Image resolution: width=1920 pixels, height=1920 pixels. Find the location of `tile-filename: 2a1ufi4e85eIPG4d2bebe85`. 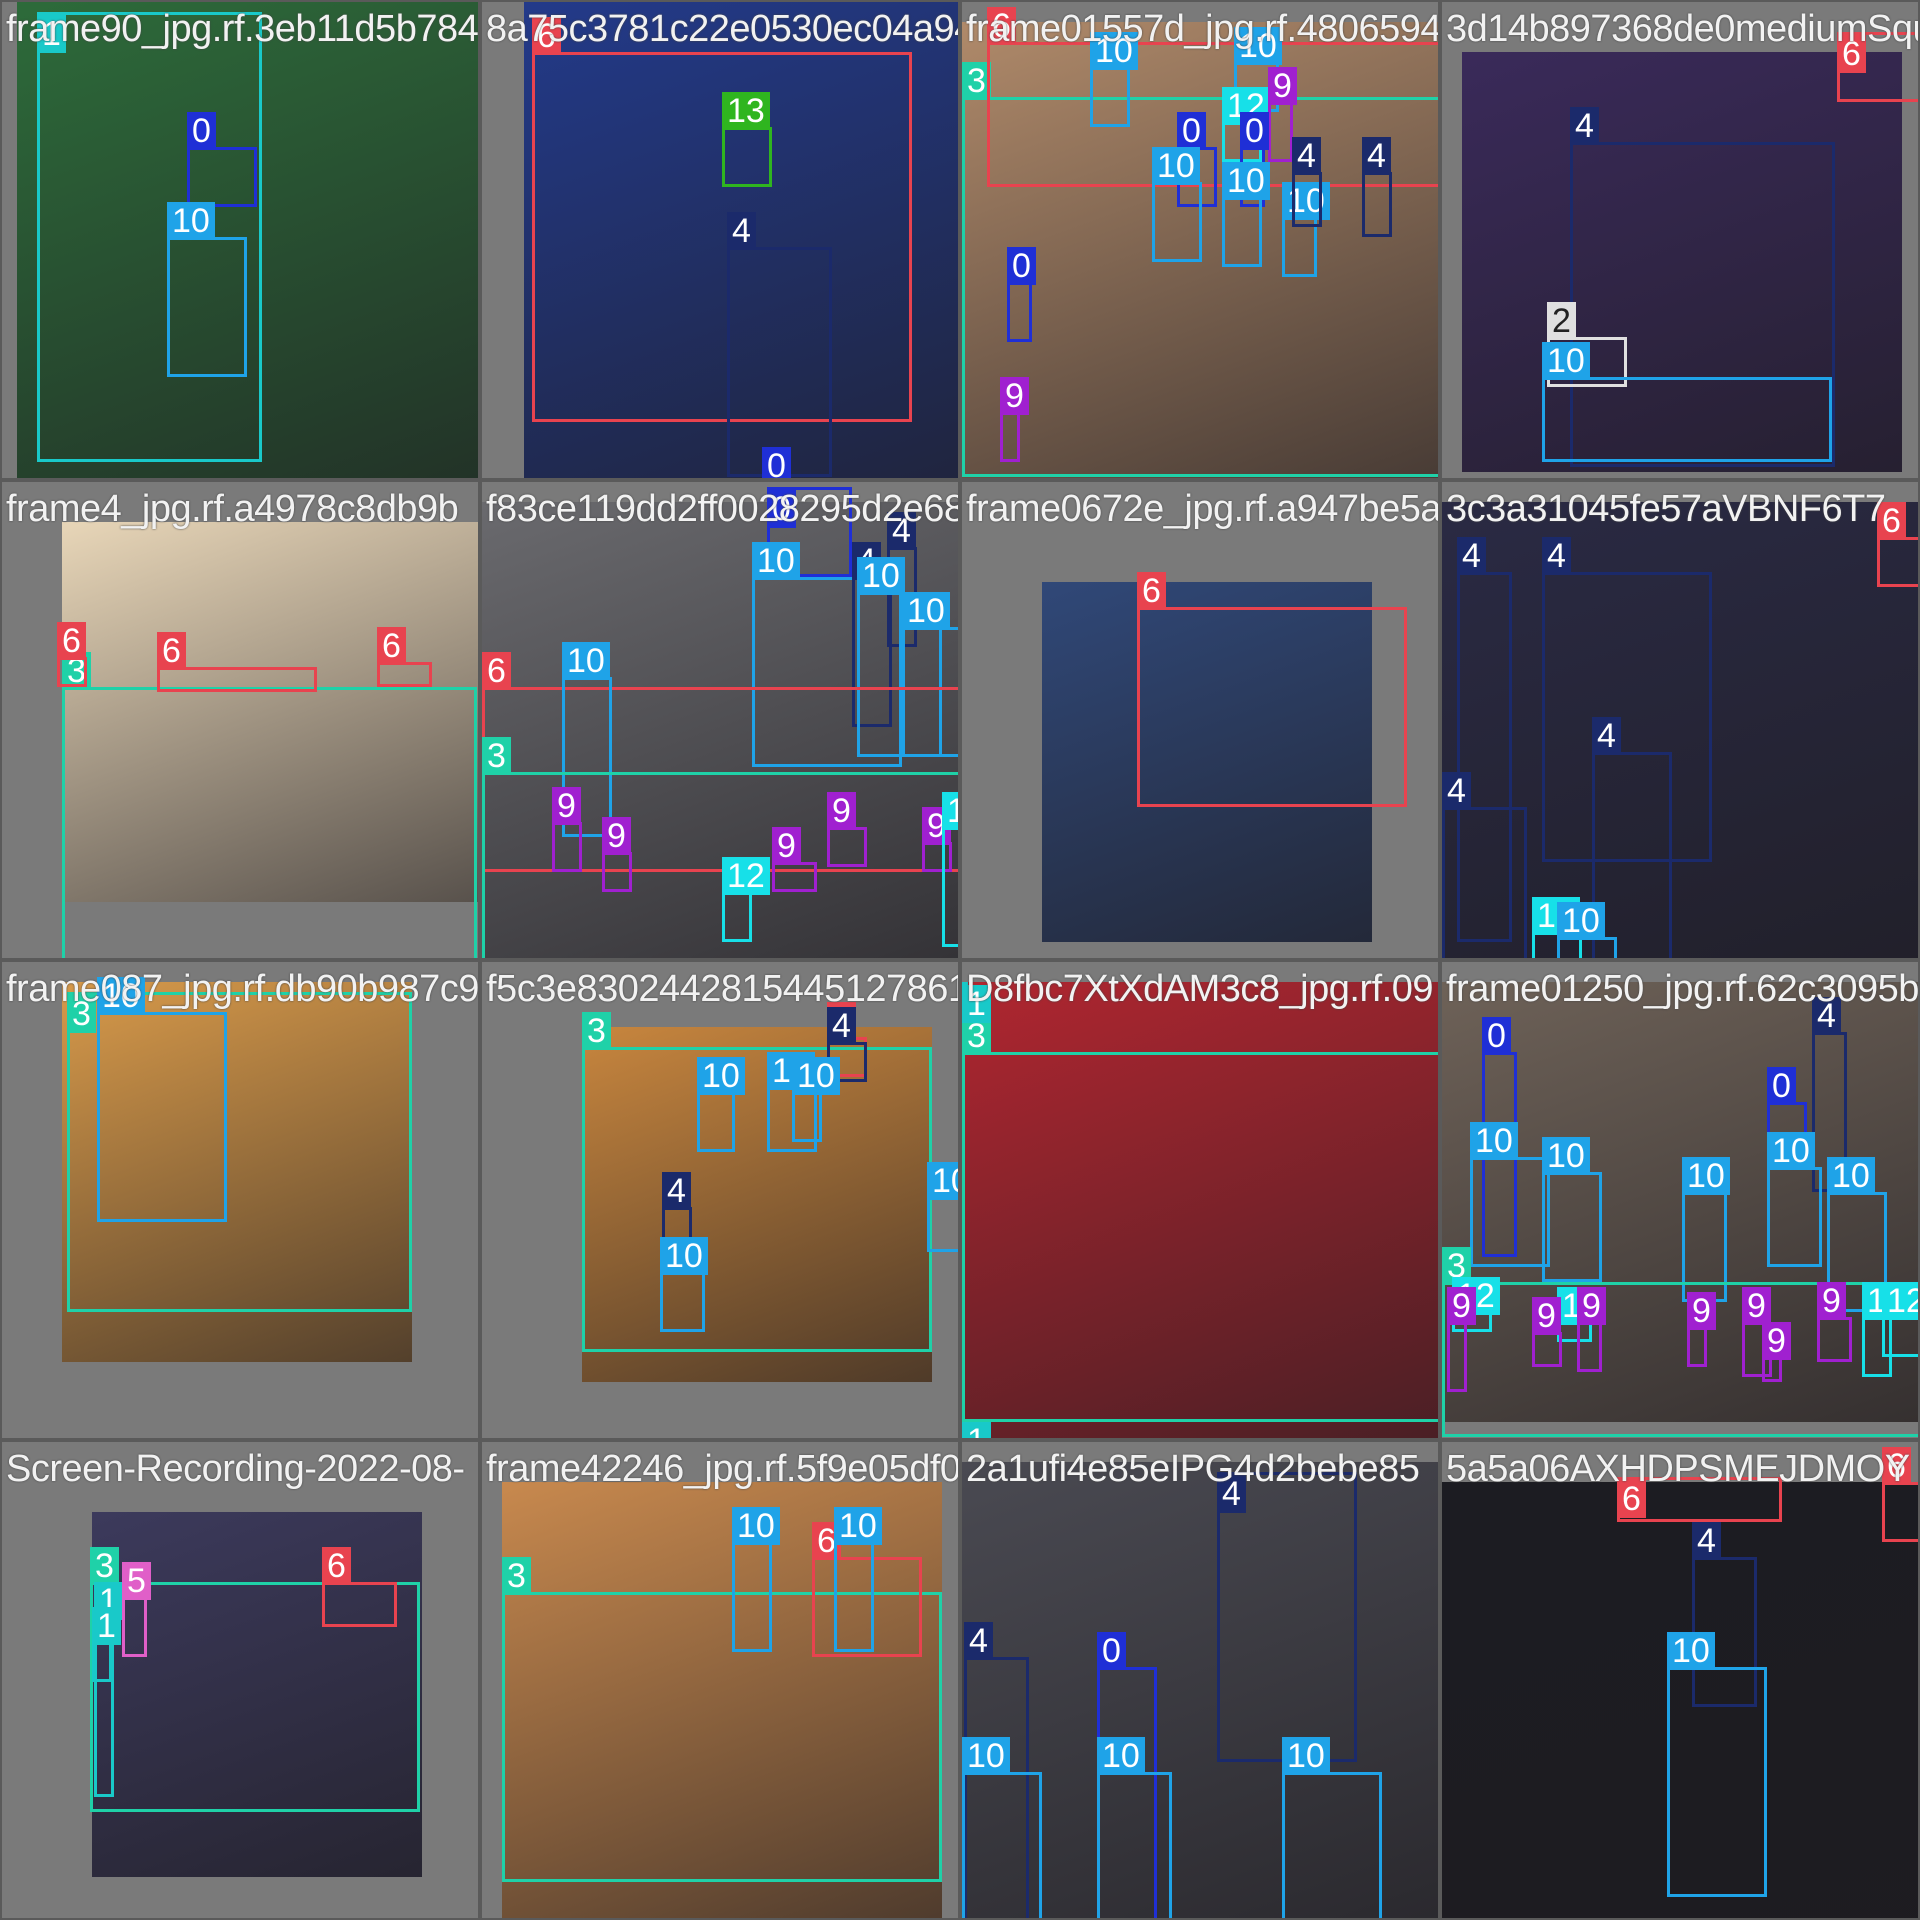

tile-filename: 2a1ufi4e85eIPG4d2bebe85 is located at coordinates (1193, 1469).